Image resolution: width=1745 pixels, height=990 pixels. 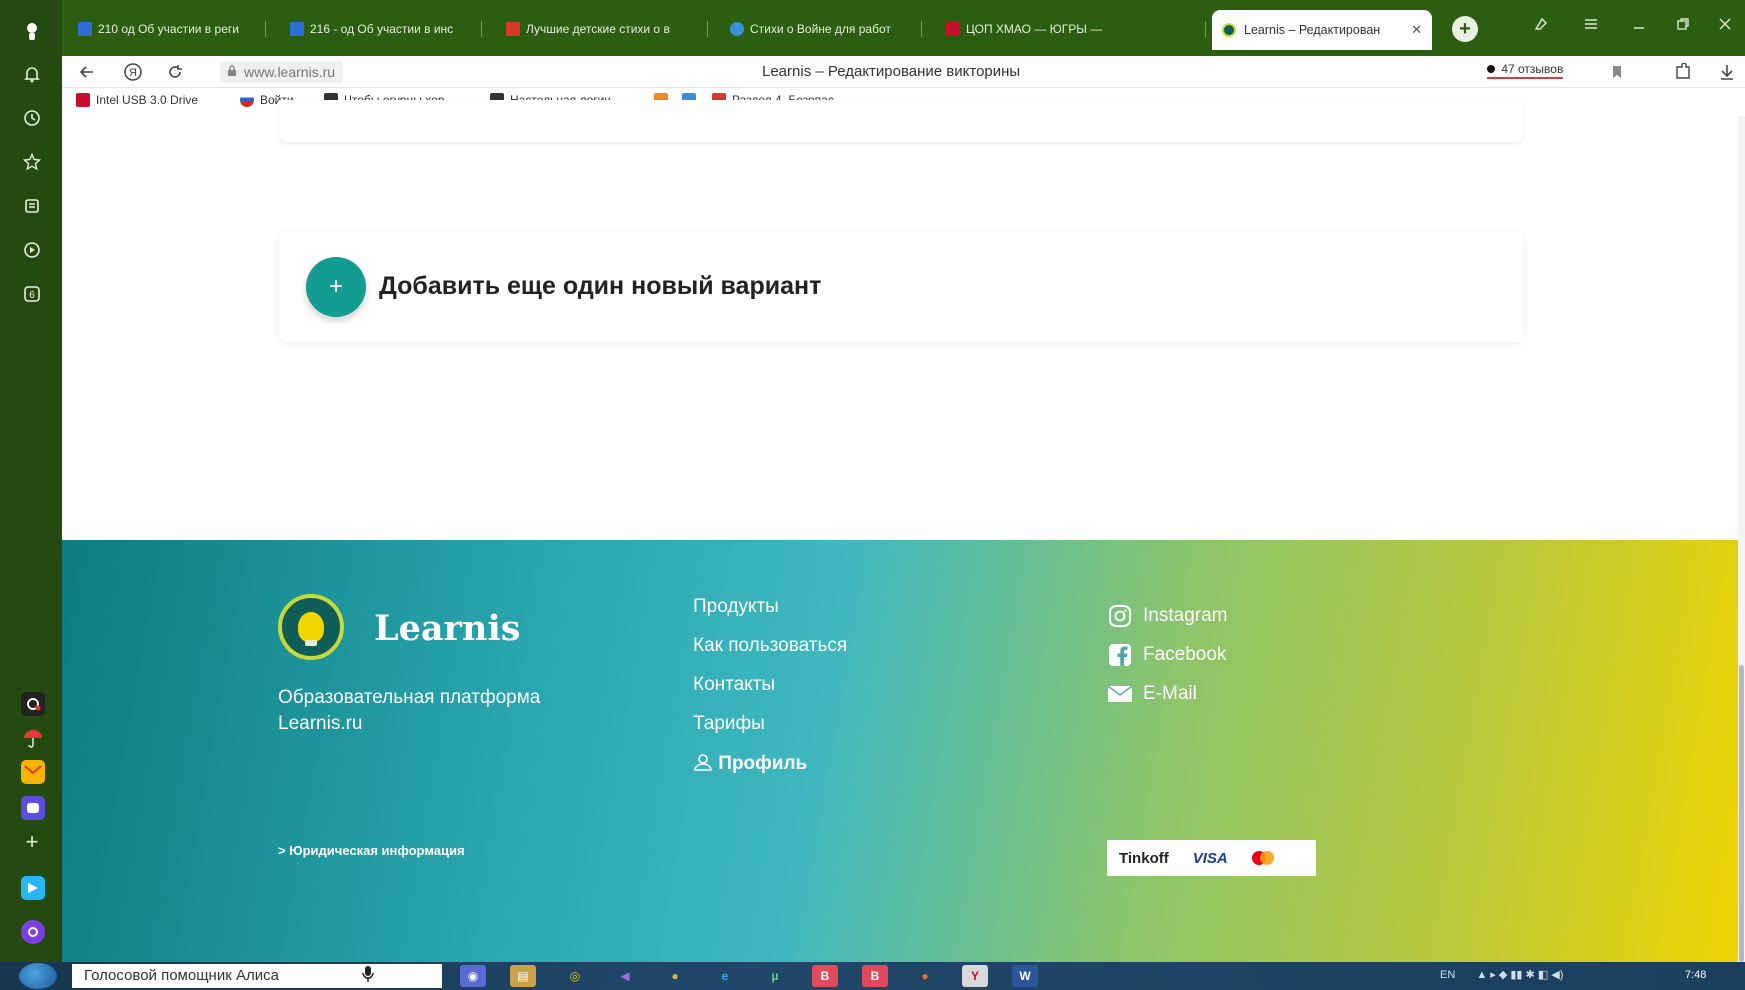 What do you see at coordinates (1695, 975) in the screenshot?
I see `taskbar-clock: 7:48` at bounding box center [1695, 975].